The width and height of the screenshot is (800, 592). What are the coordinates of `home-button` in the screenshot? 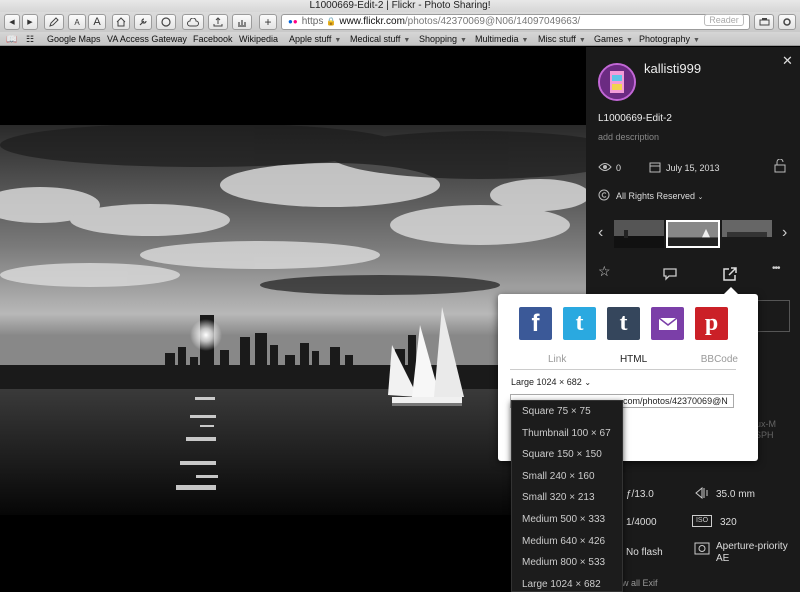 It's located at (121, 22).